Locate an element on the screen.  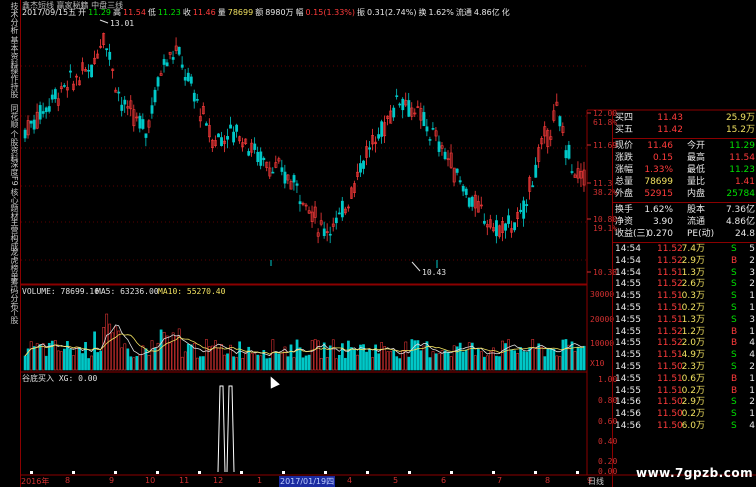
divider is located at coordinates (684, 202).